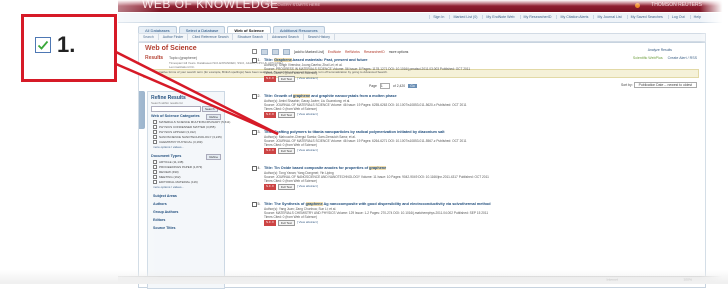 This screenshot has width=728, height=289. What do you see at coordinates (66, 44) in the screenshot?
I see `callout-label: 1.` at bounding box center [66, 44].